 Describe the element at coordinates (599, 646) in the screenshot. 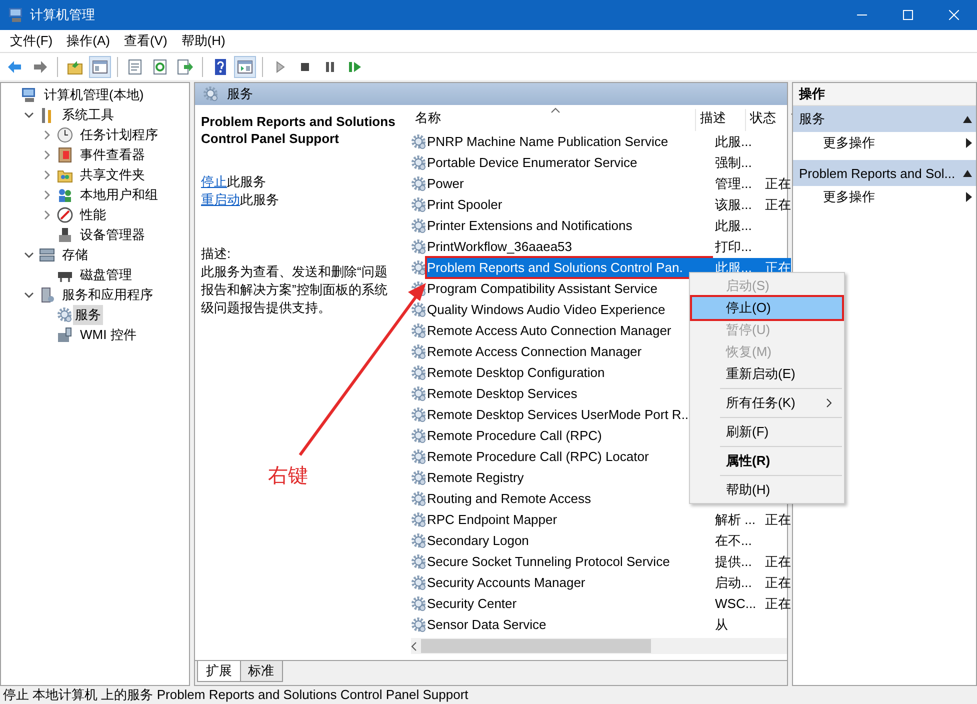

I see `horizontal-scrollbar` at that location.